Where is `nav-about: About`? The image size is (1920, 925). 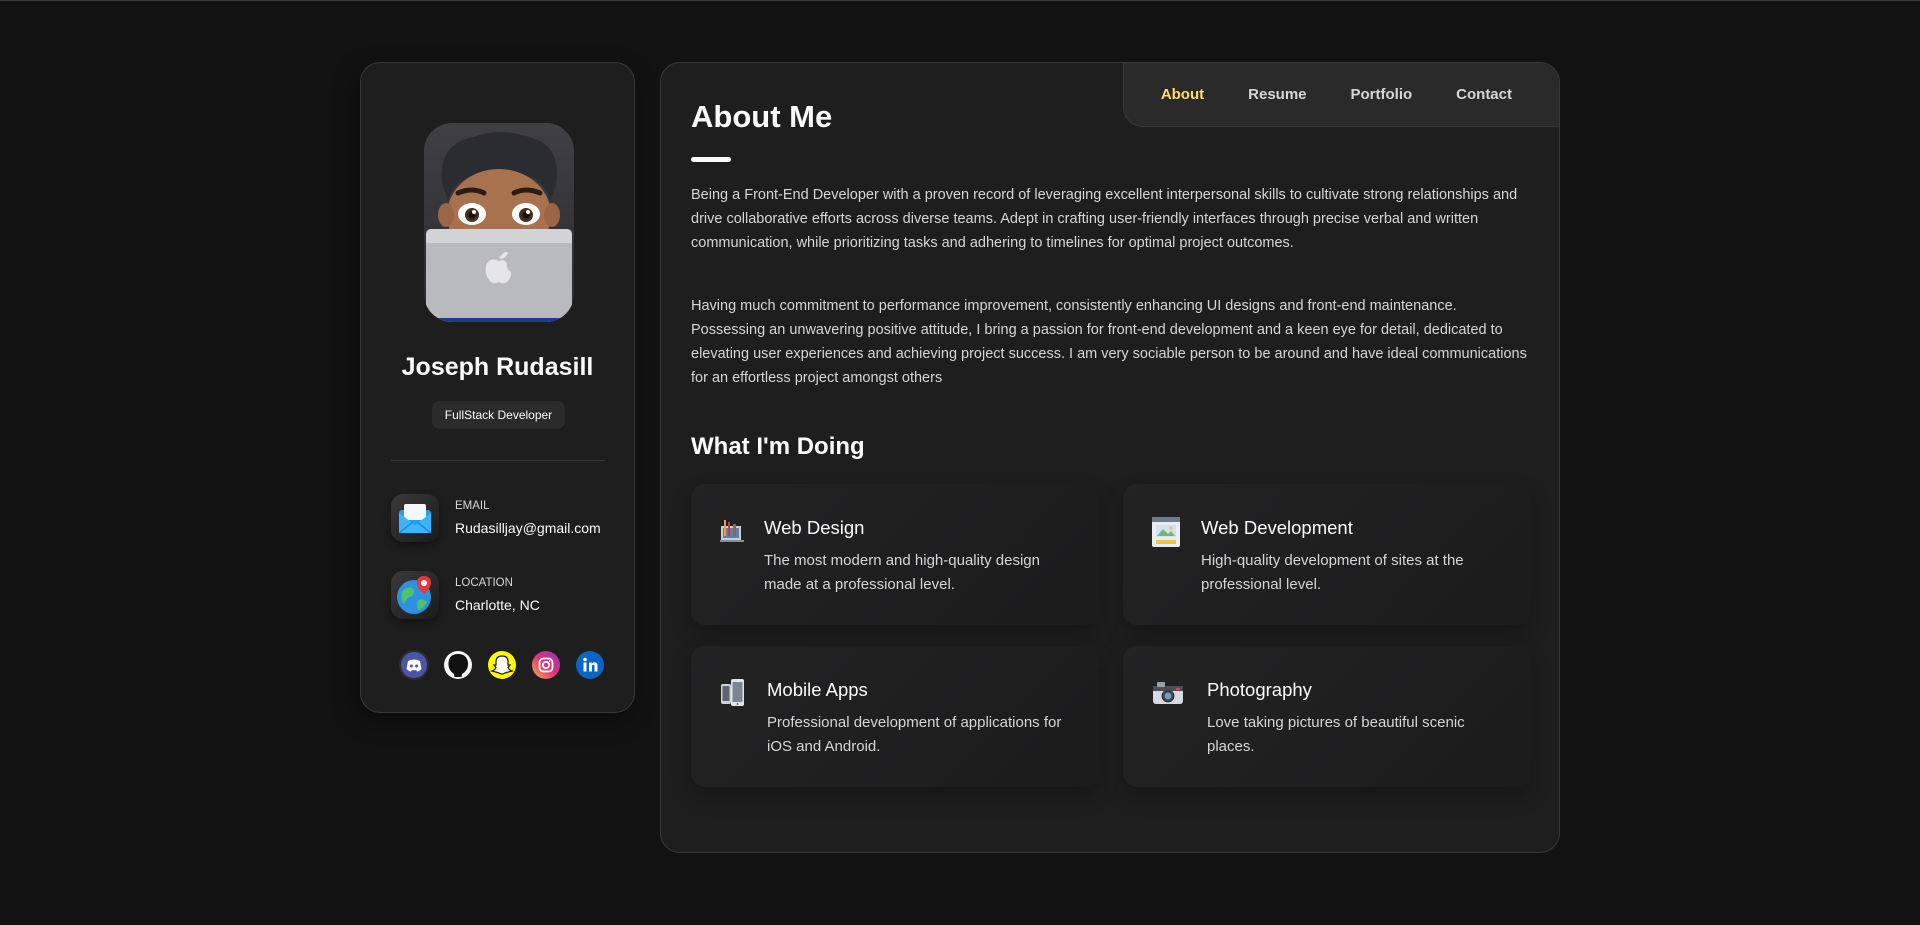
nav-about: About is located at coordinates (1182, 94).